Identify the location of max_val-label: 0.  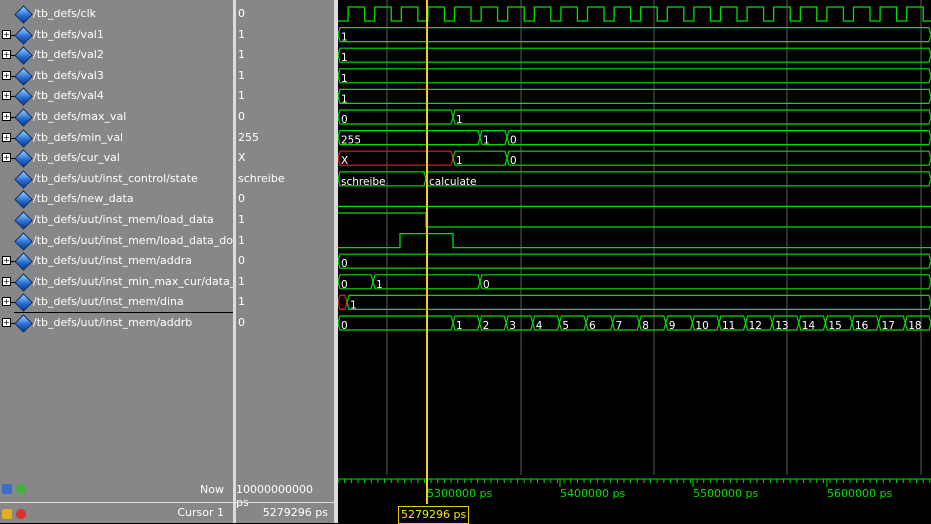
(344, 120).